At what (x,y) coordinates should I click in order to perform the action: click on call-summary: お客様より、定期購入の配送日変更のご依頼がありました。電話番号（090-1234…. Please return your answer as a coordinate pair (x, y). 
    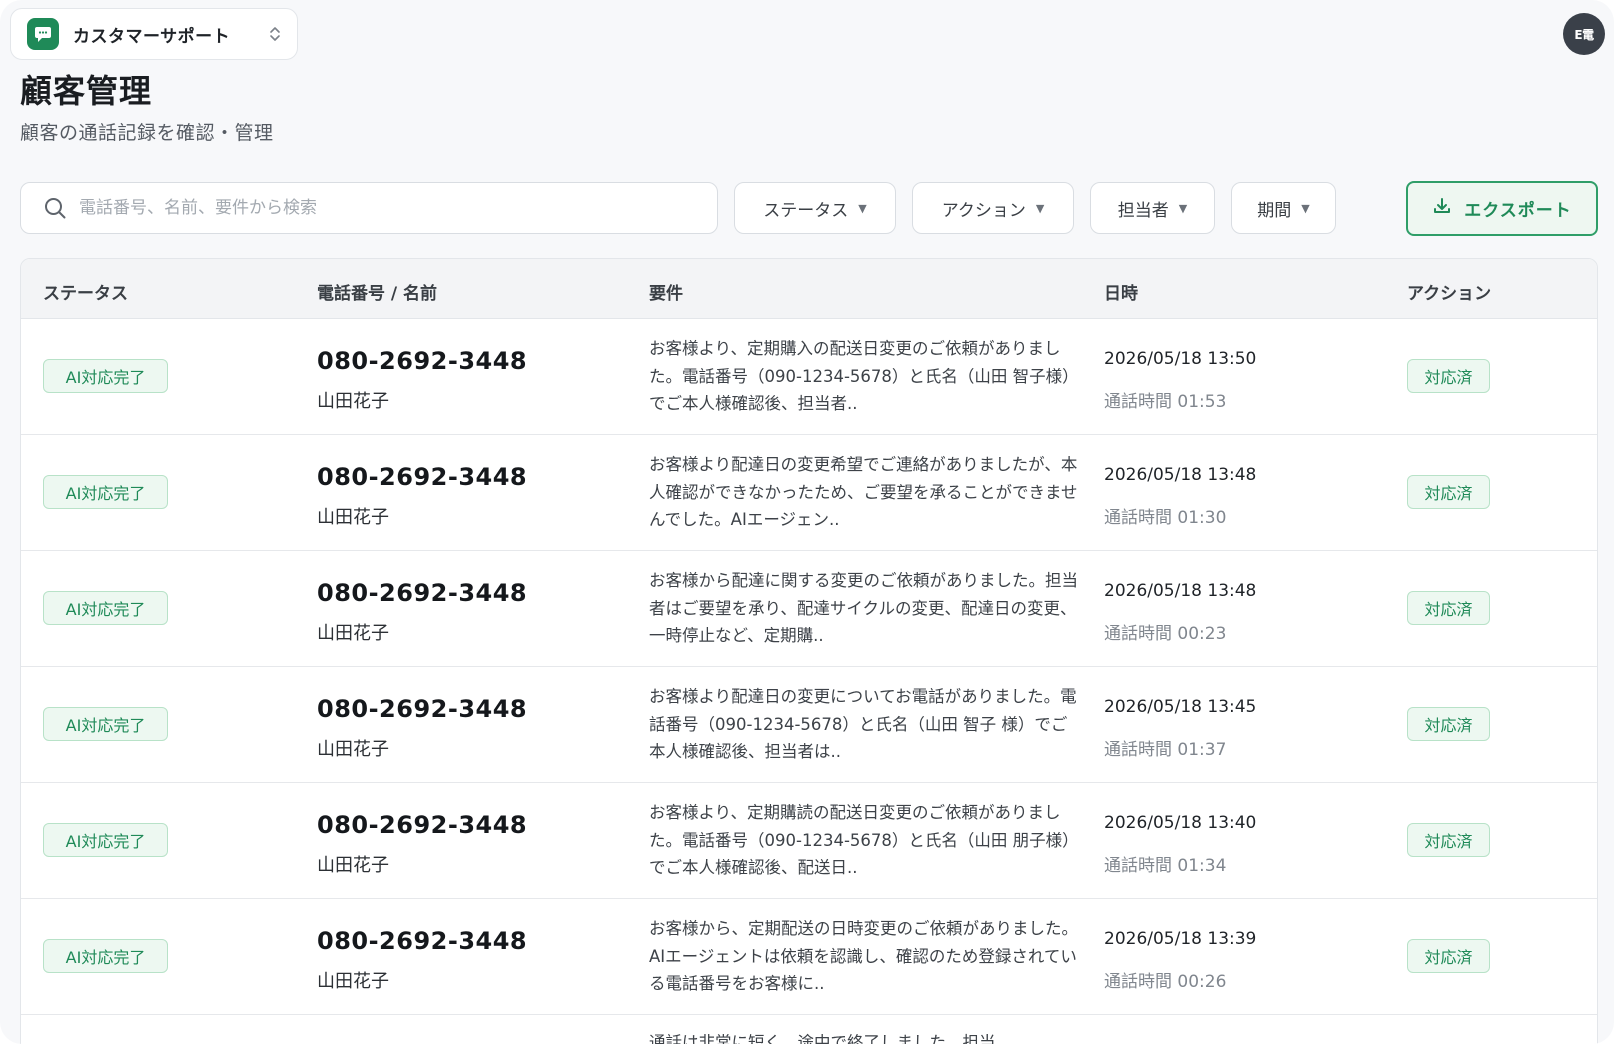
    Looking at the image, I should click on (864, 376).